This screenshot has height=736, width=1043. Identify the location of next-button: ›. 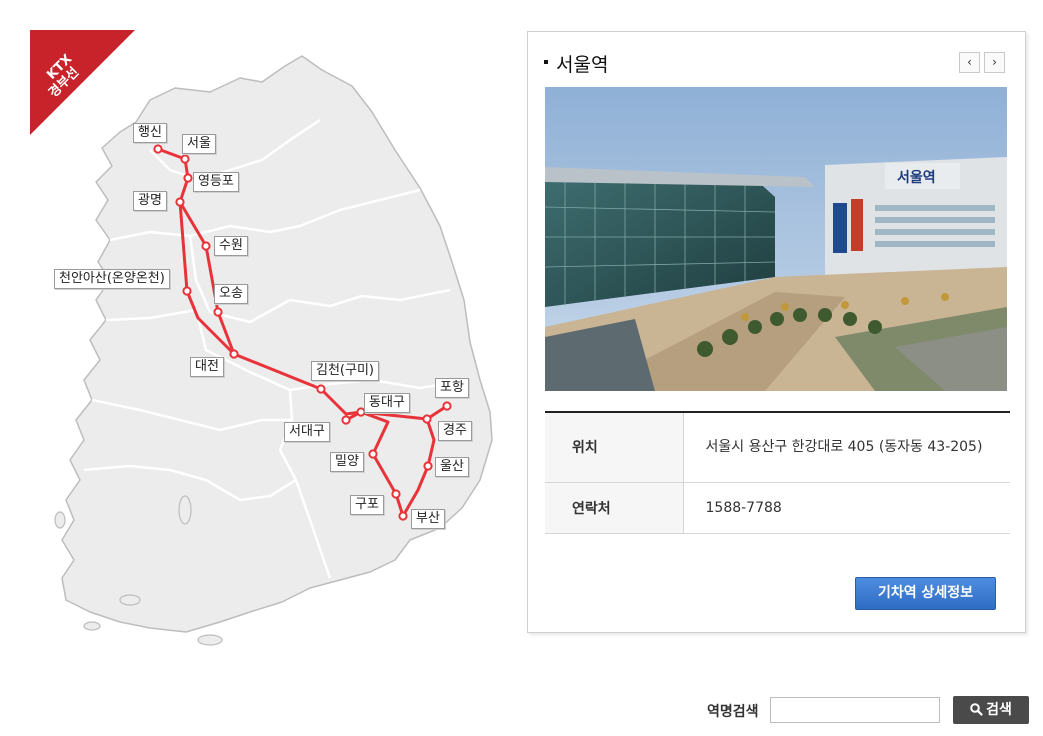
(994, 62).